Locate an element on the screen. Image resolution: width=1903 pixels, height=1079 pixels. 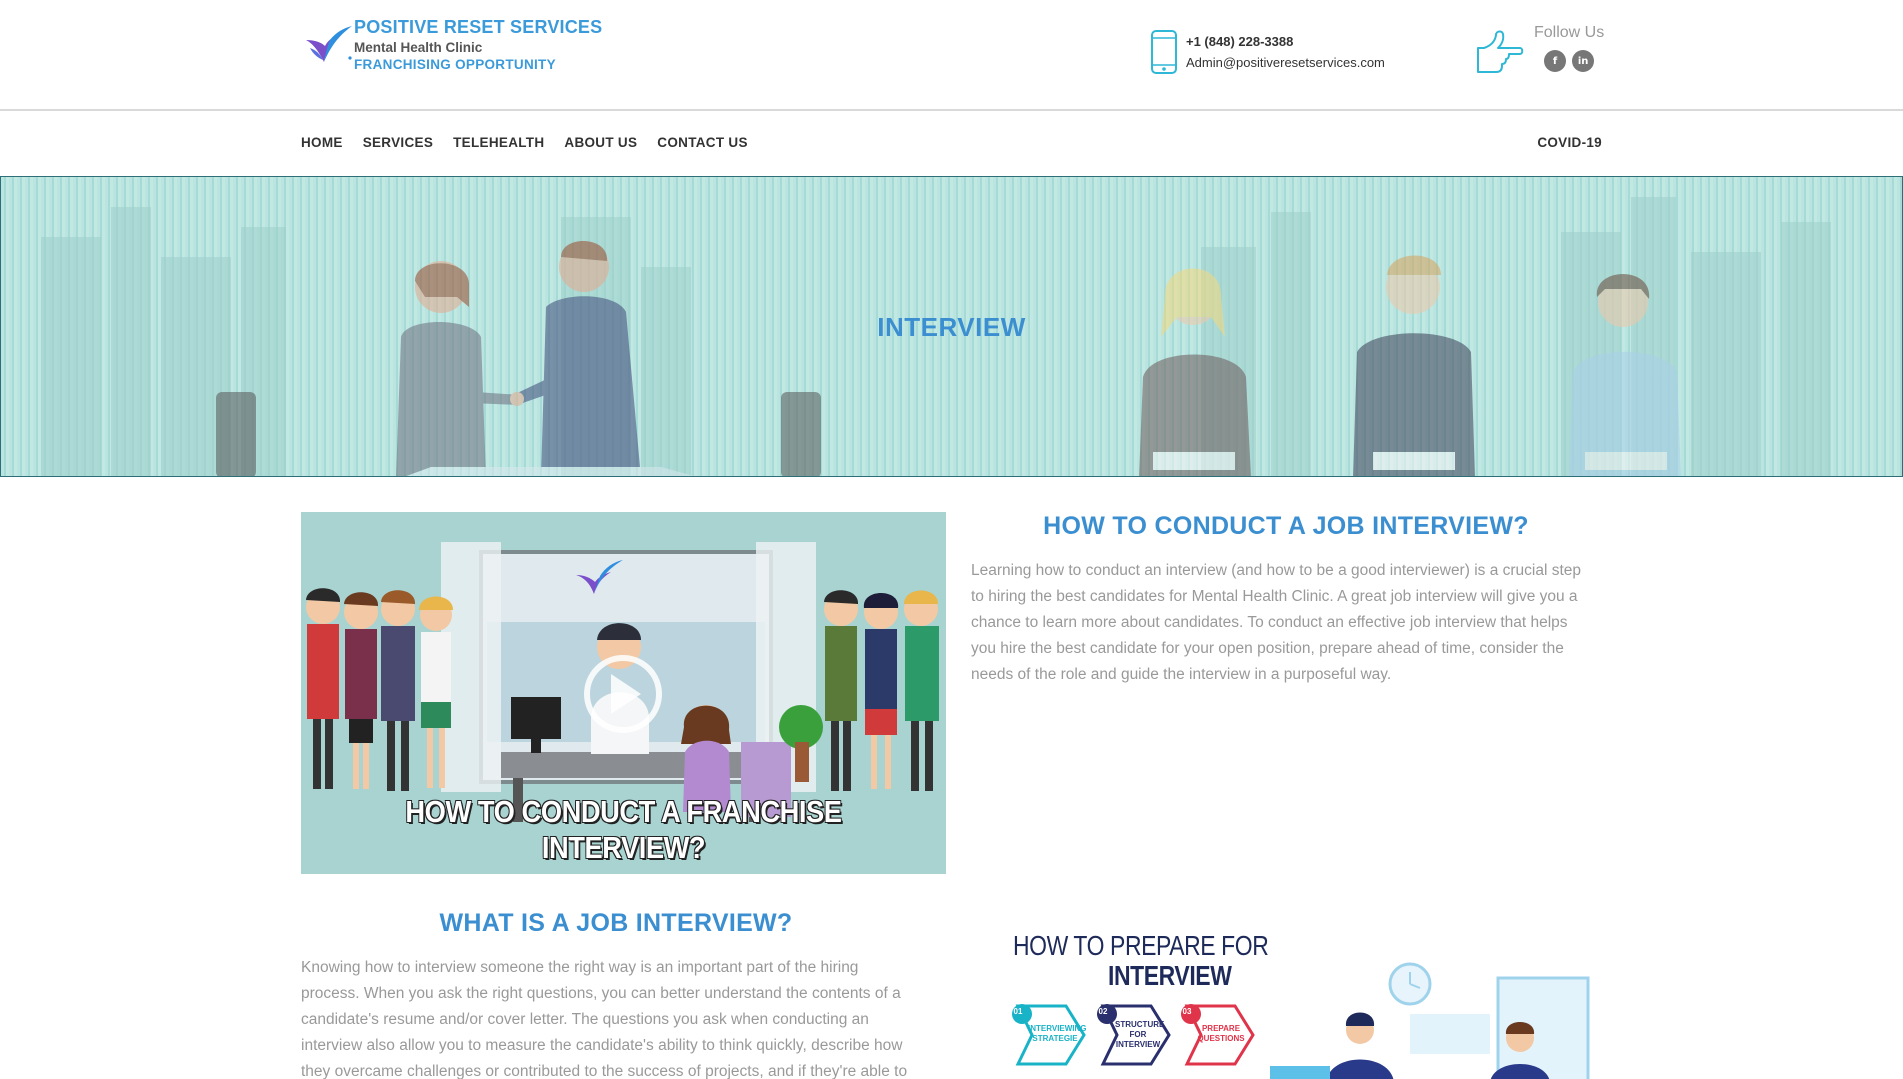
phone-icon is located at coordinates (1164, 52).